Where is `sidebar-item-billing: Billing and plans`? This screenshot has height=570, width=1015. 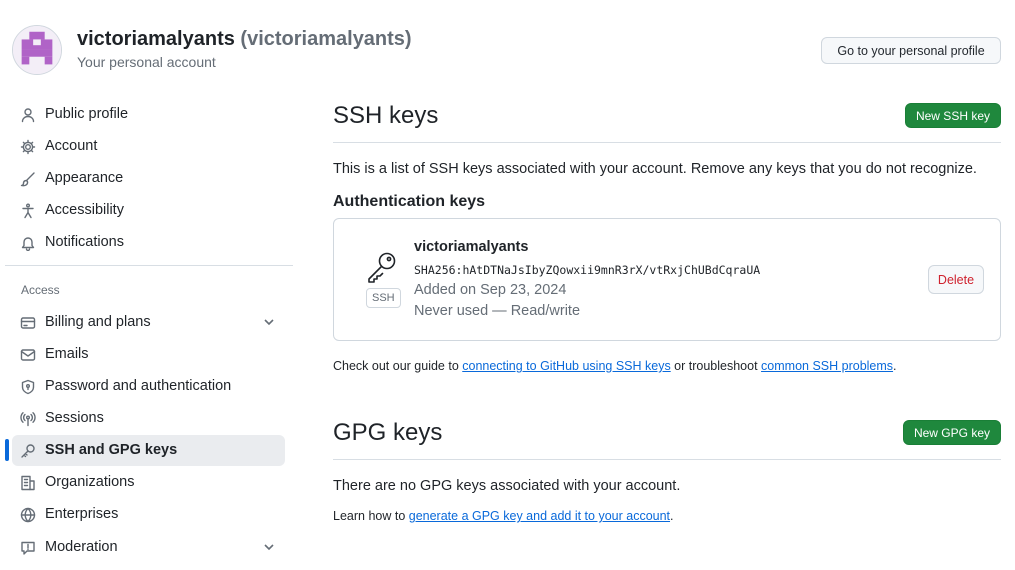
sidebar-item-billing: Billing and plans is located at coordinates (148, 322).